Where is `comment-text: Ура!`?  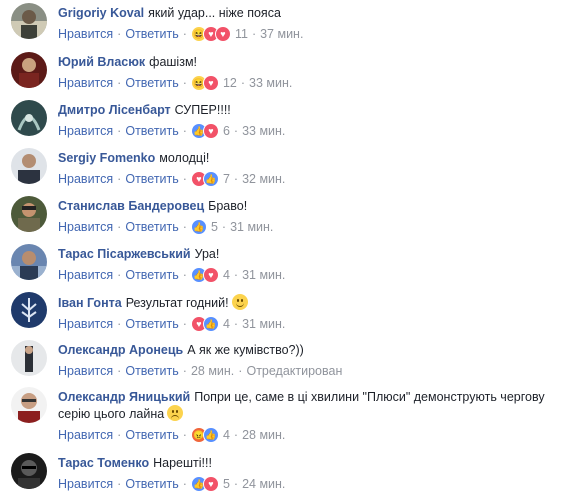 comment-text: Ура! is located at coordinates (207, 254).